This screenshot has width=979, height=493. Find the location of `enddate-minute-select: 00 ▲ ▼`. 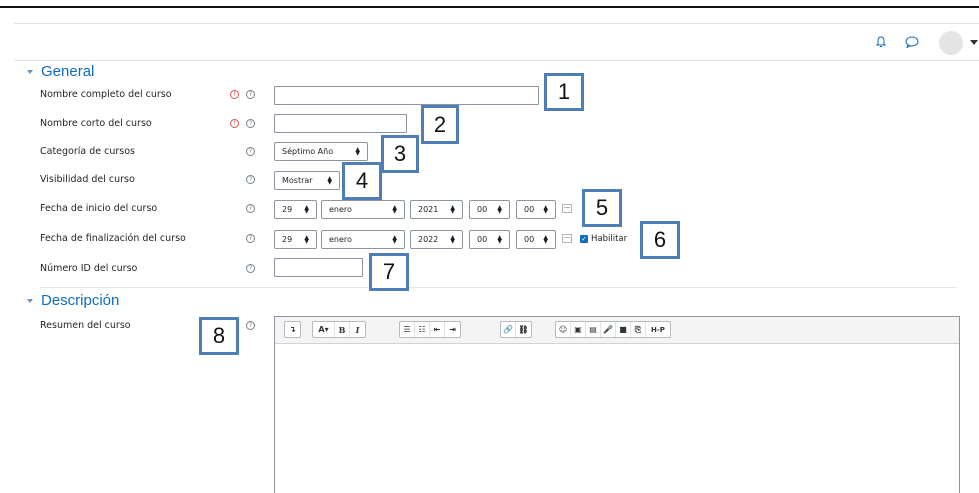

enddate-minute-select: 00 ▲ ▼ is located at coordinates (536, 239).